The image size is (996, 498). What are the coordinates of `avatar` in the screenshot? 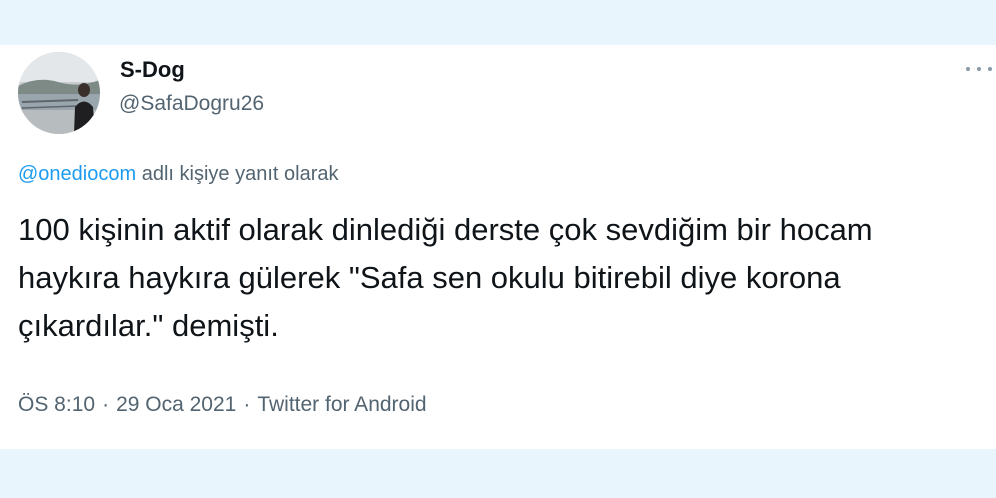 It's located at (59, 93).